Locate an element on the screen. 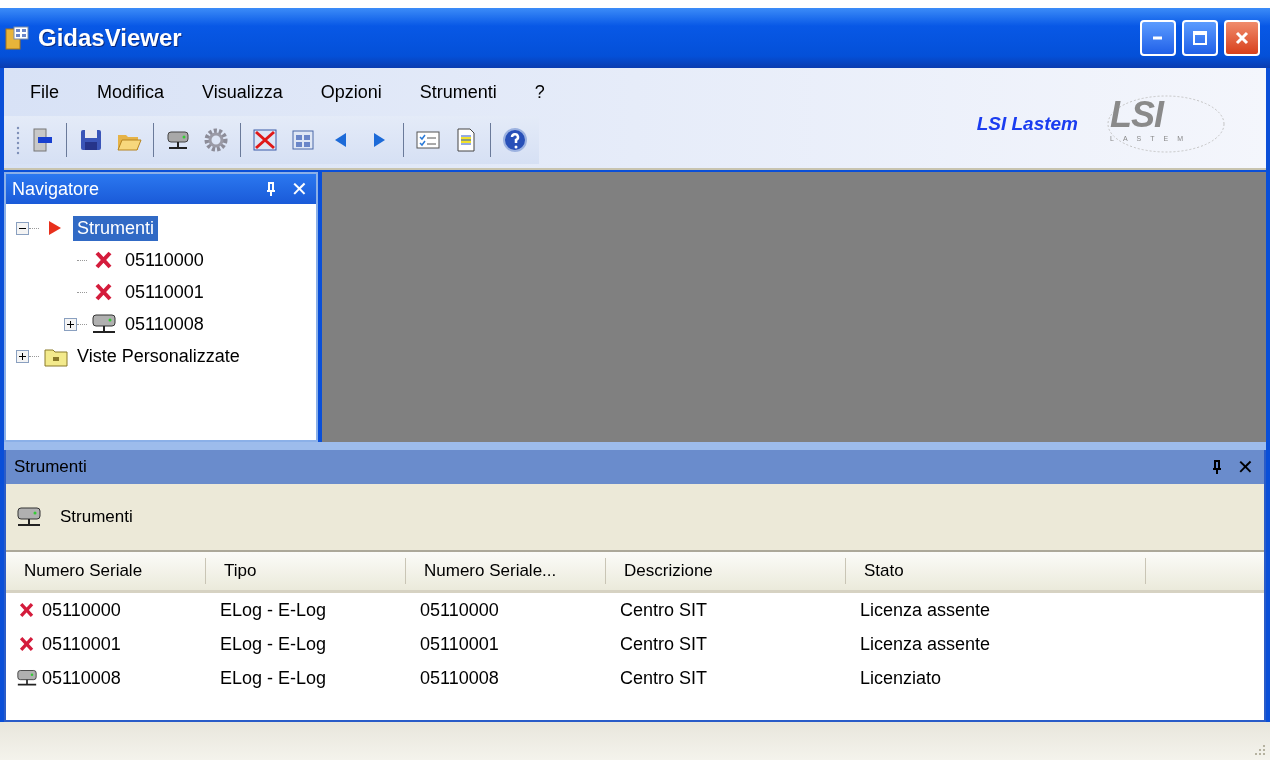 The image size is (1270, 760). collapse-icon is located at coordinates (22, 228).